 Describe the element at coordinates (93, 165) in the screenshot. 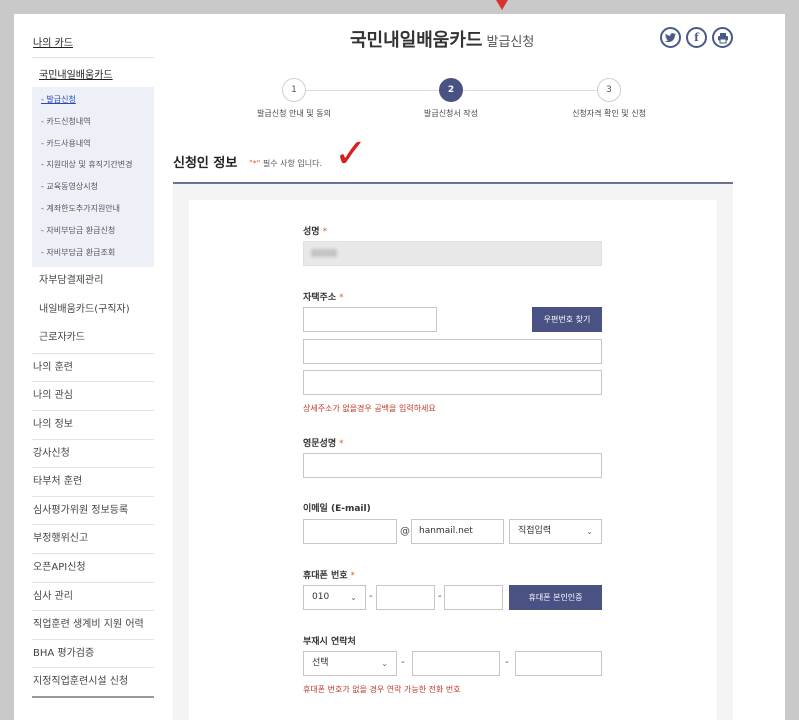

I see `sidebar-item-support-change: - 지원대상 및 휴직기간변경` at that location.